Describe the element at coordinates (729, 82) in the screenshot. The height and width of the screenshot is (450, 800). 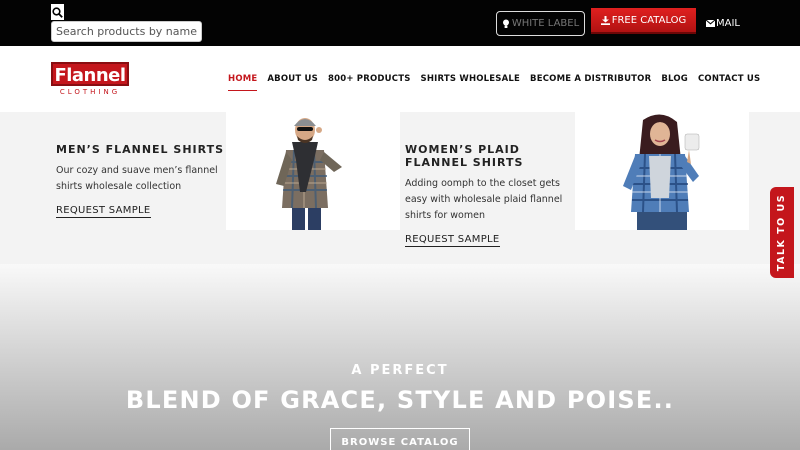
I see `nav-contact-us: CONTACT US` at that location.